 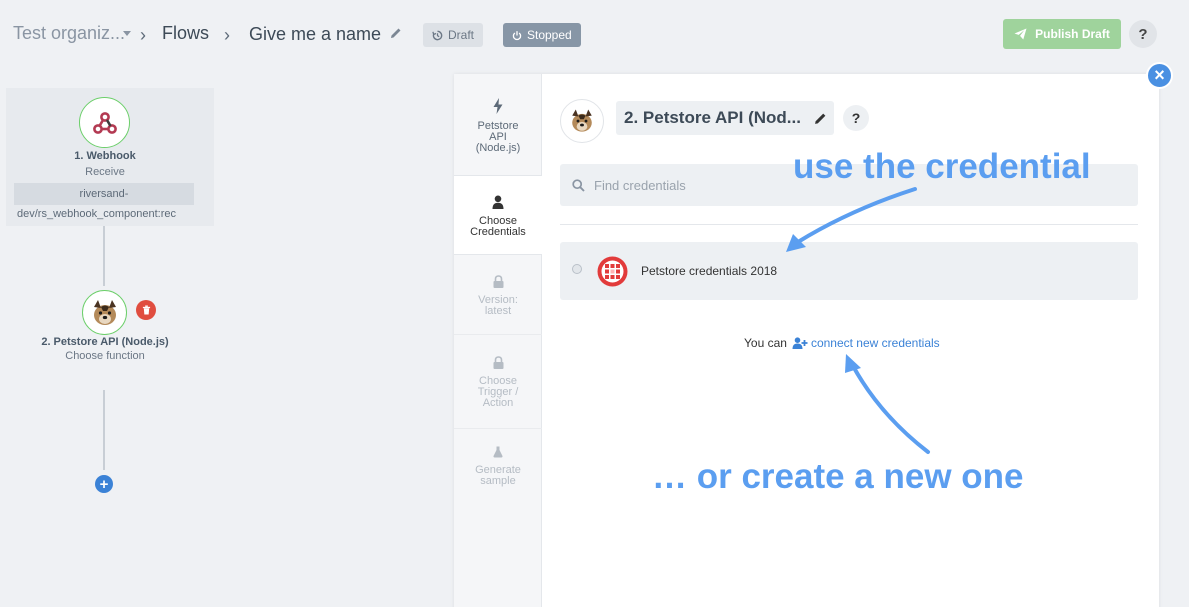 I want to click on petstore-node-title: 2. Petstore API (Node.js), so click(x=105, y=342).